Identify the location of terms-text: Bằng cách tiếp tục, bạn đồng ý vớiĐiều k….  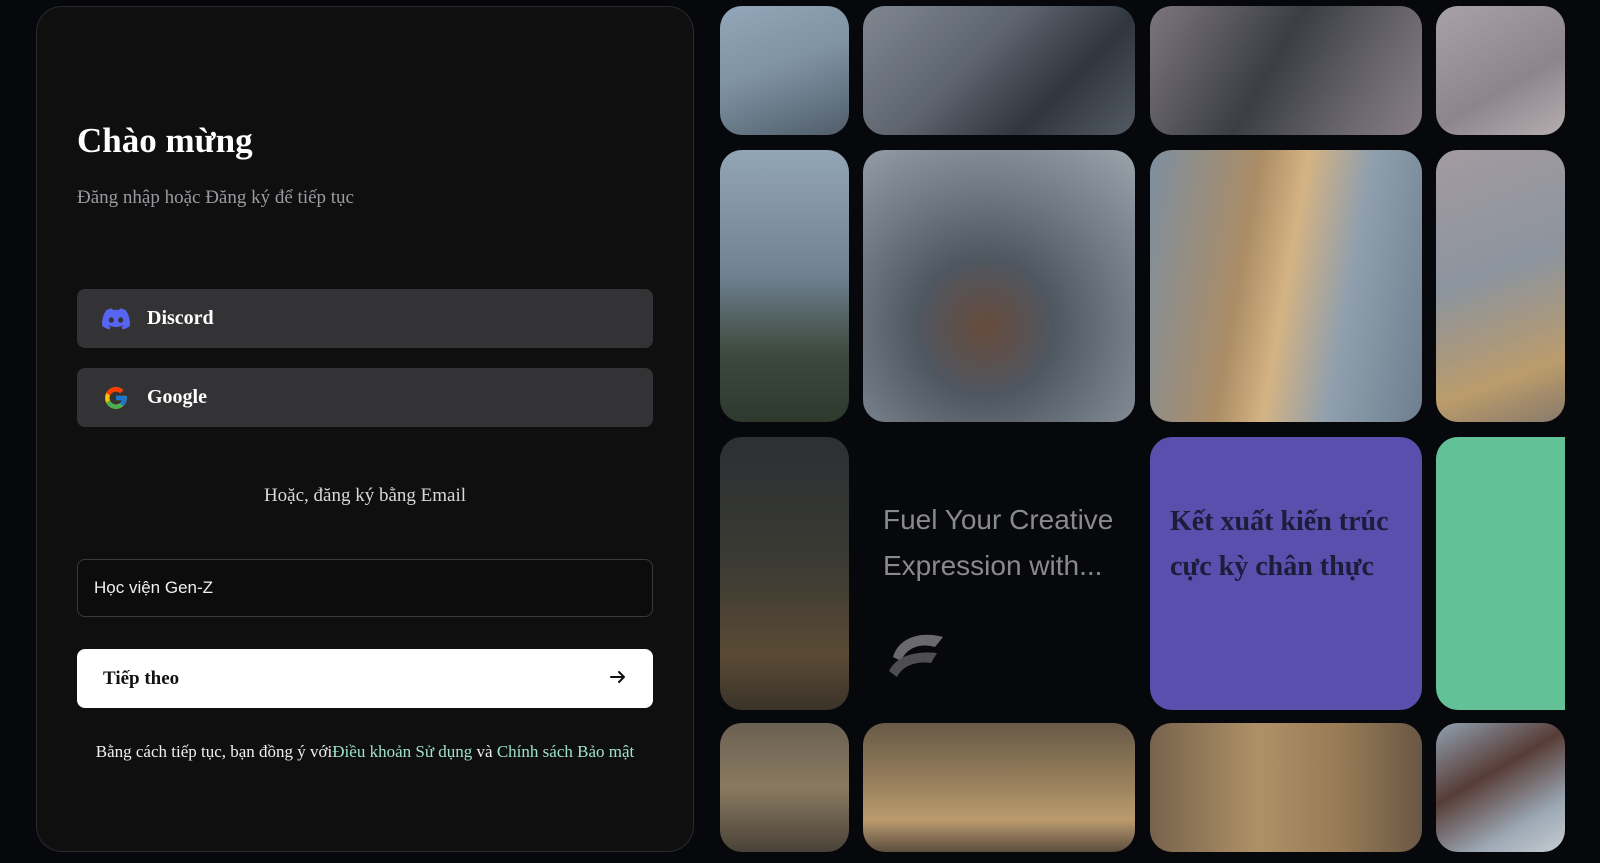
(365, 752).